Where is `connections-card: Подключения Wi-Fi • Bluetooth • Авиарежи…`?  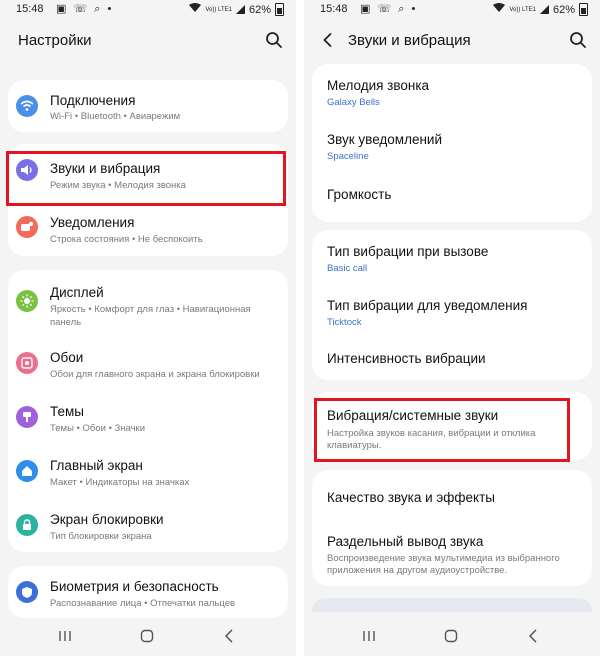
connections-card: Подключения Wi-Fi • Bluetooth • Авиарежи… is located at coordinates (148, 106).